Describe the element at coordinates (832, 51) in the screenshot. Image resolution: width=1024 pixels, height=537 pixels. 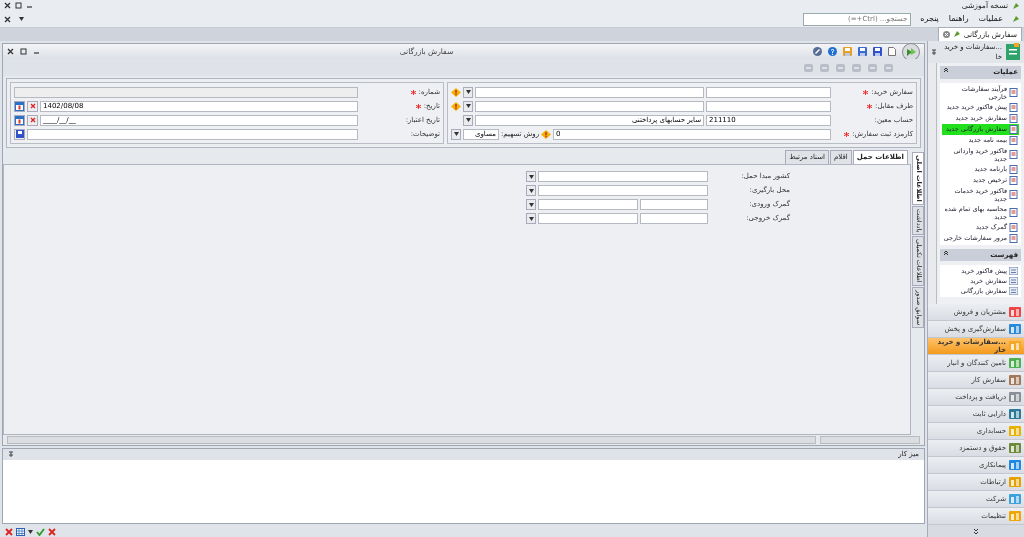
I see `help-icon` at that location.